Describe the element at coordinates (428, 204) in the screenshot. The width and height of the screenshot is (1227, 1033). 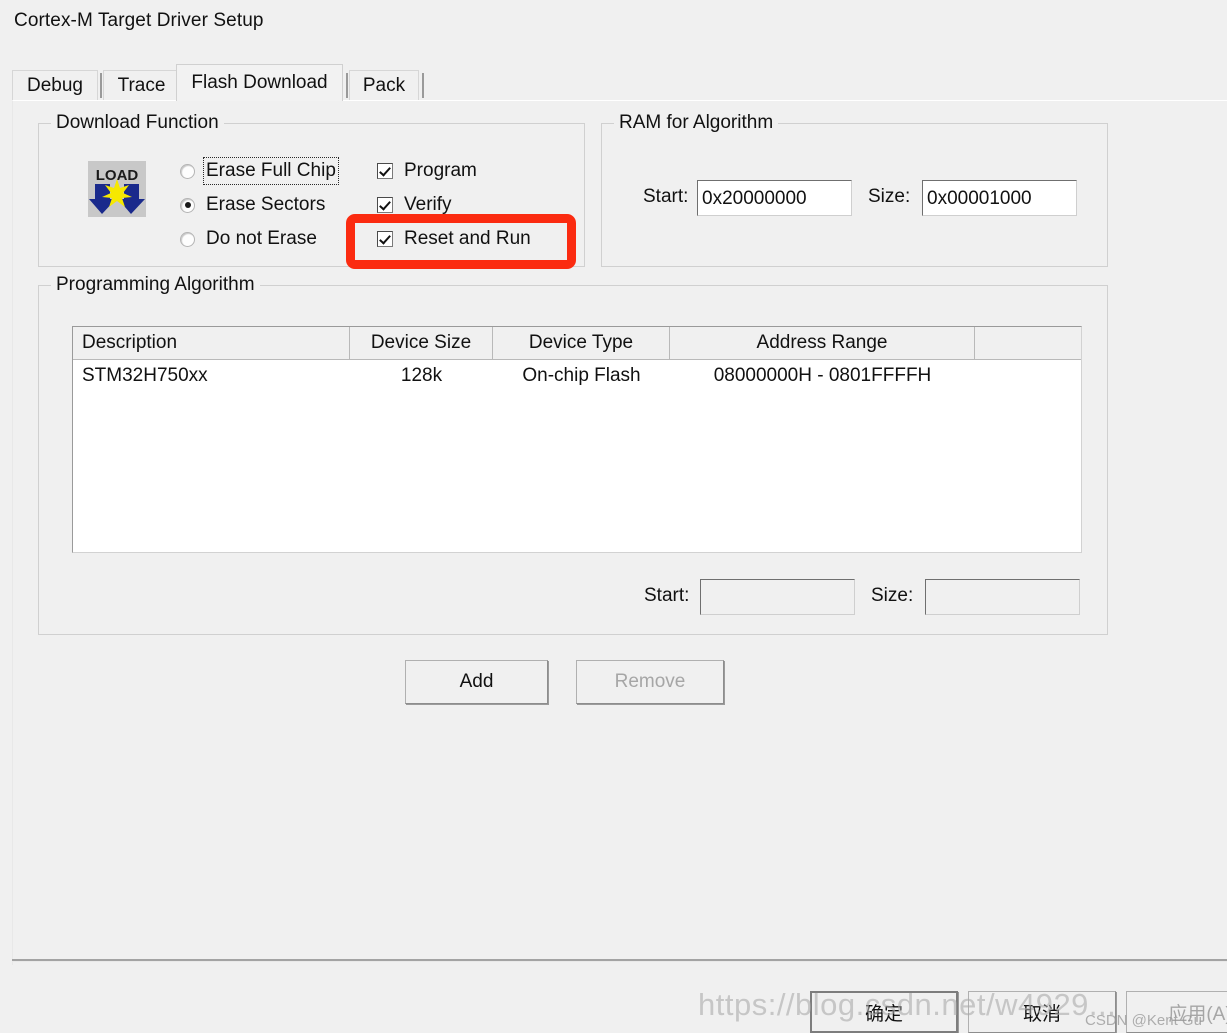
I see `checkbox-label-verify: Verify` at that location.